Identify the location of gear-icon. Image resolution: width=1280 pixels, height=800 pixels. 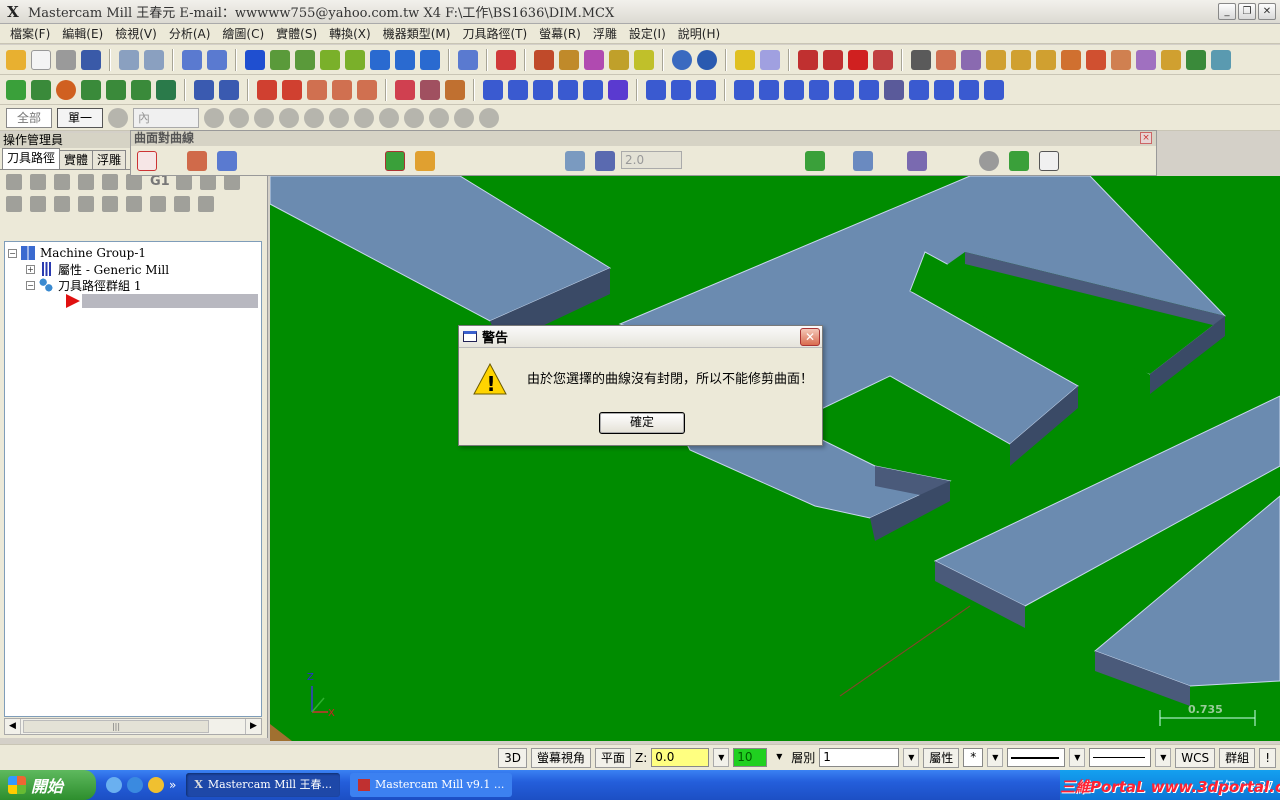
(118, 117).